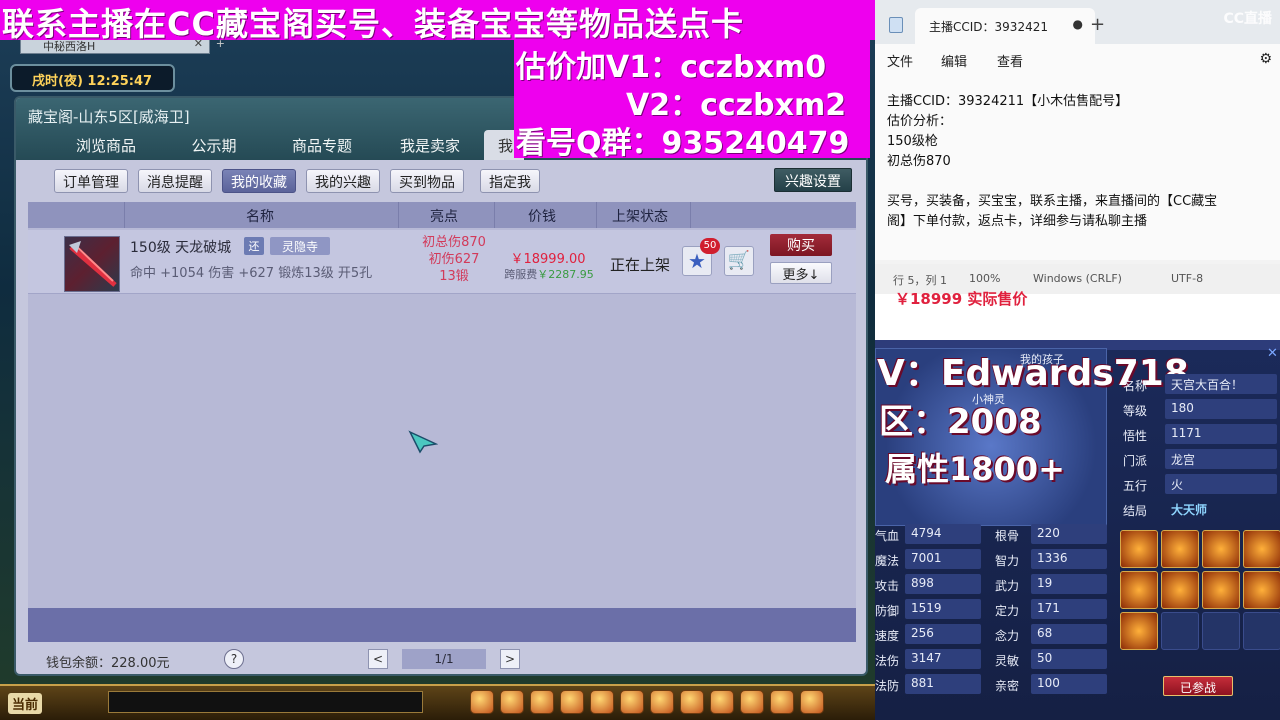 This screenshot has width=1280, height=720. Describe the element at coordinates (378, 659) in the screenshot. I see `prev-page-button: <` at that location.